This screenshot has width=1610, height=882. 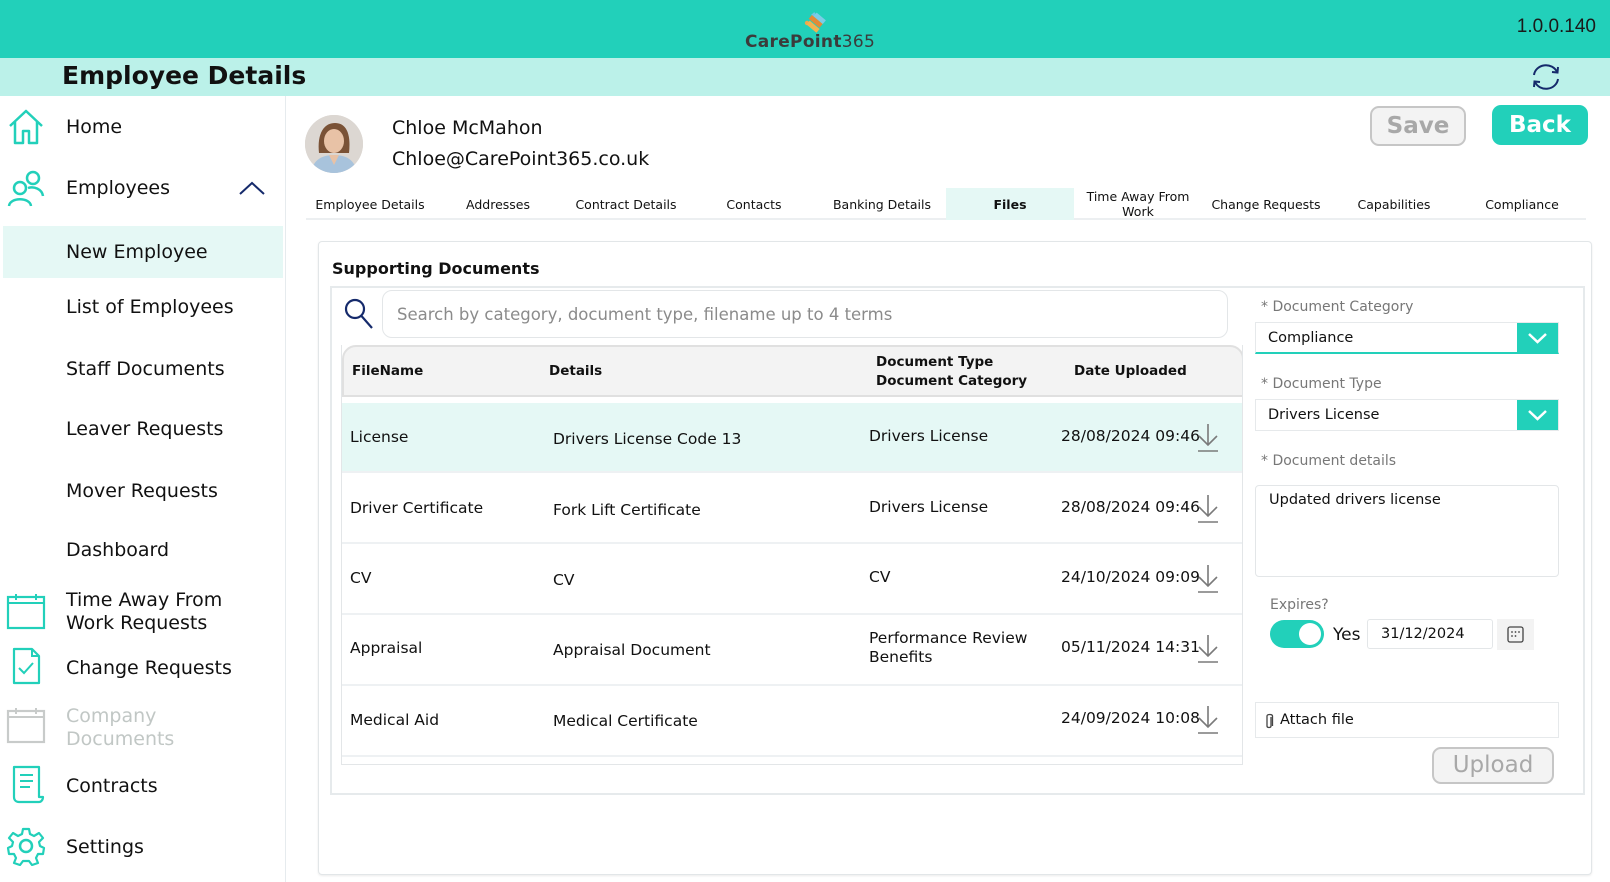 What do you see at coordinates (1493, 765) in the screenshot?
I see `upload-button: Upload` at bounding box center [1493, 765].